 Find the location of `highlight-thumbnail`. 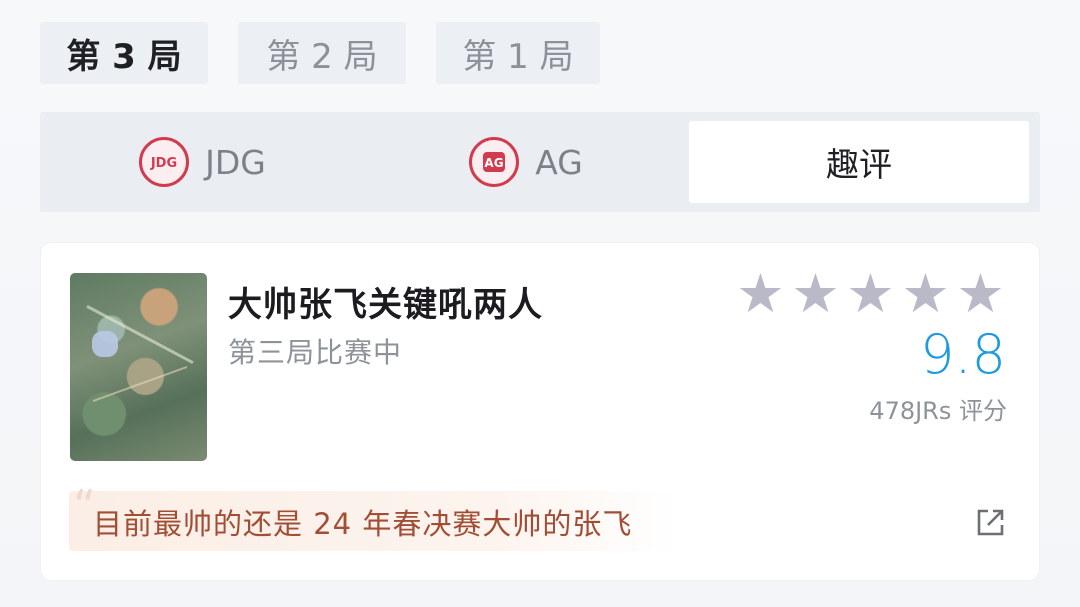

highlight-thumbnail is located at coordinates (138, 367).